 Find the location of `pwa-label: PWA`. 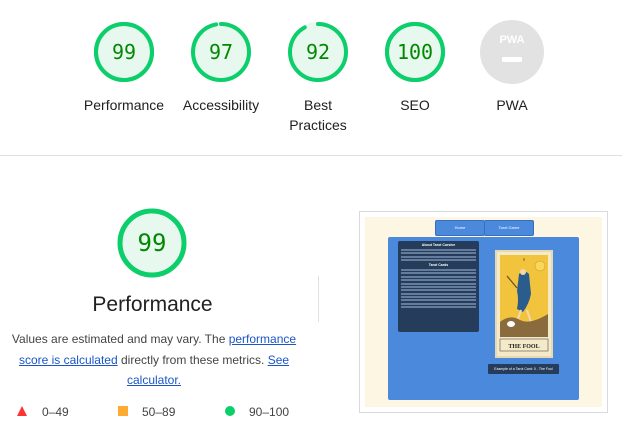

pwa-label: PWA is located at coordinates (512, 105).